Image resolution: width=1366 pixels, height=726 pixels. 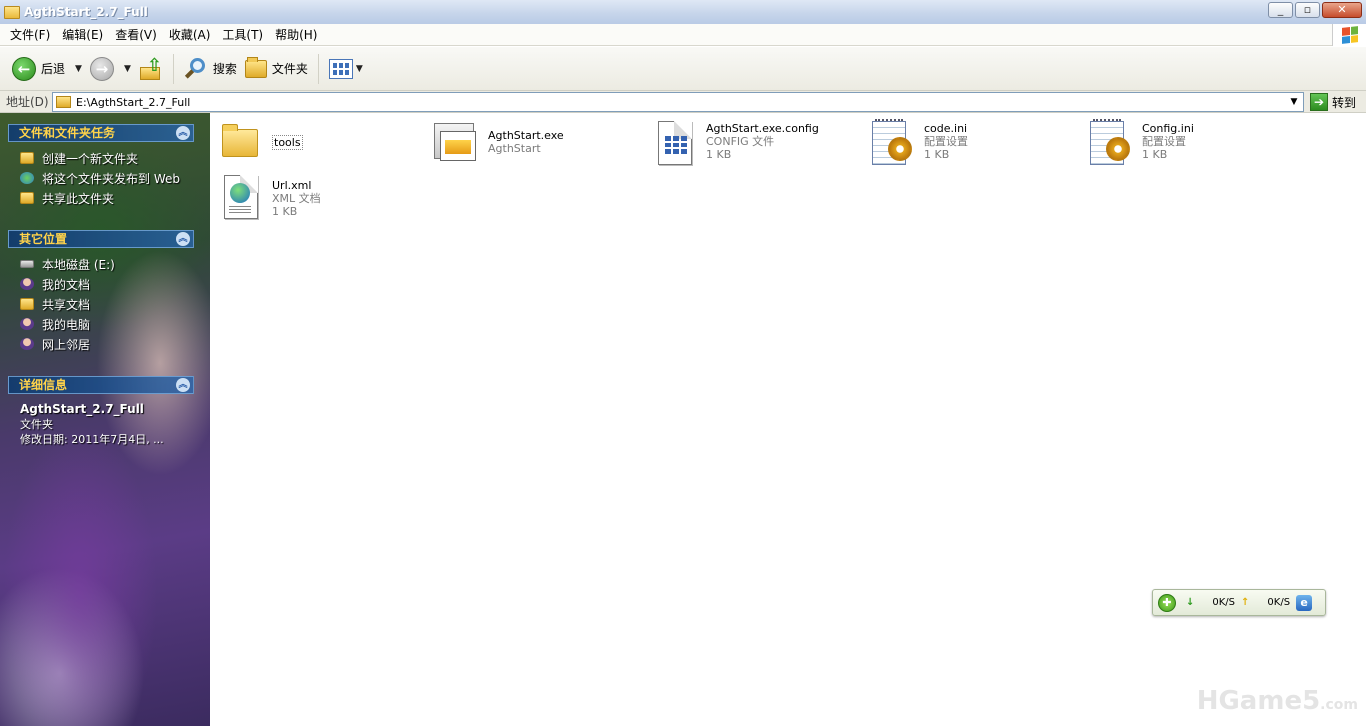 What do you see at coordinates (1258, 701) in the screenshot?
I see `watermark-text: HGame5` at bounding box center [1258, 701].